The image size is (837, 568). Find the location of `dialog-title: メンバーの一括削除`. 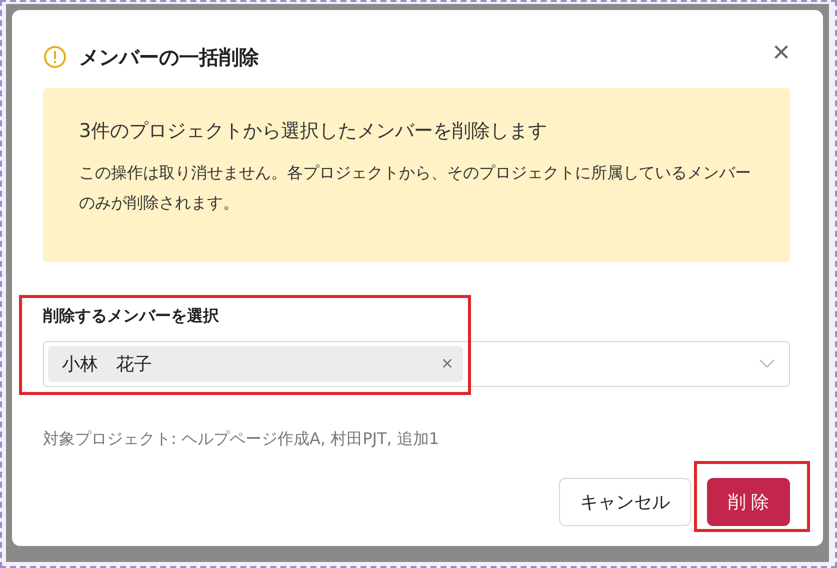

dialog-title: メンバーの一括削除 is located at coordinates (169, 57).